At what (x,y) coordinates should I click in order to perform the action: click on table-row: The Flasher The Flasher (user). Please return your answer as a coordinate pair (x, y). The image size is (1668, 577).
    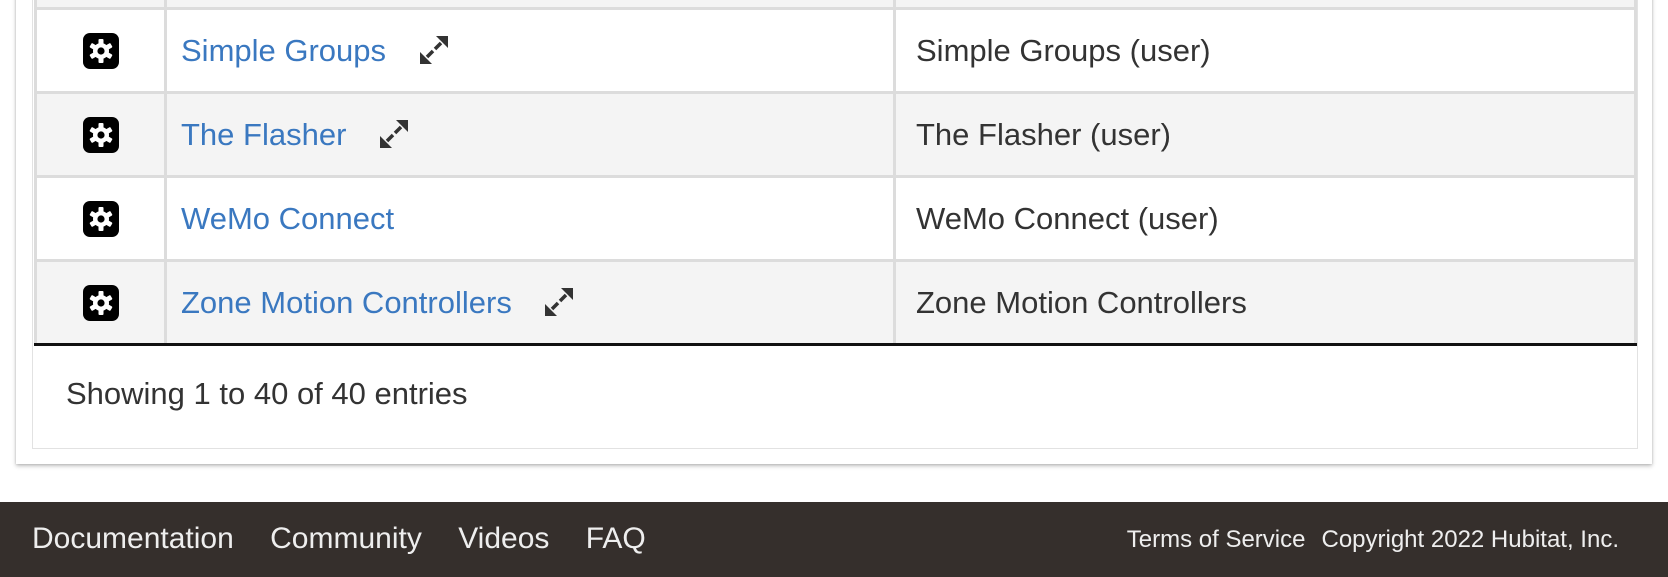
    Looking at the image, I should click on (835, 134).